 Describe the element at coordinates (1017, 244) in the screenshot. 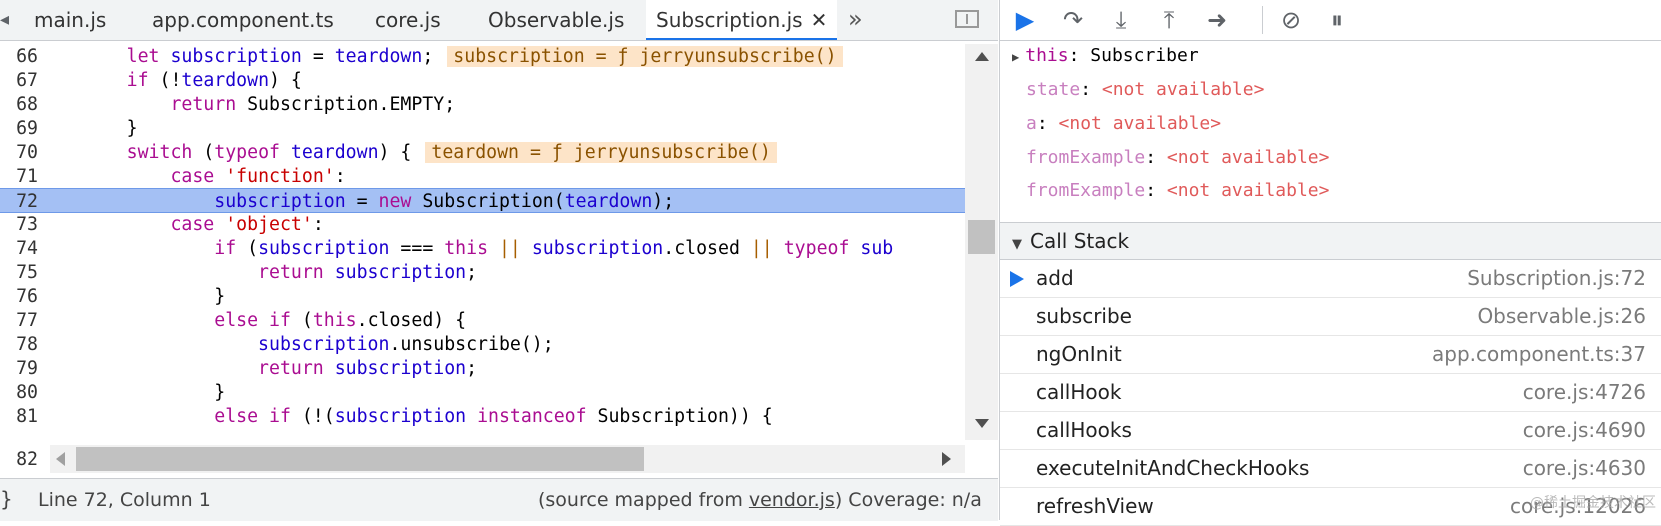

I see `collapse-triangle-icon: ▼` at that location.